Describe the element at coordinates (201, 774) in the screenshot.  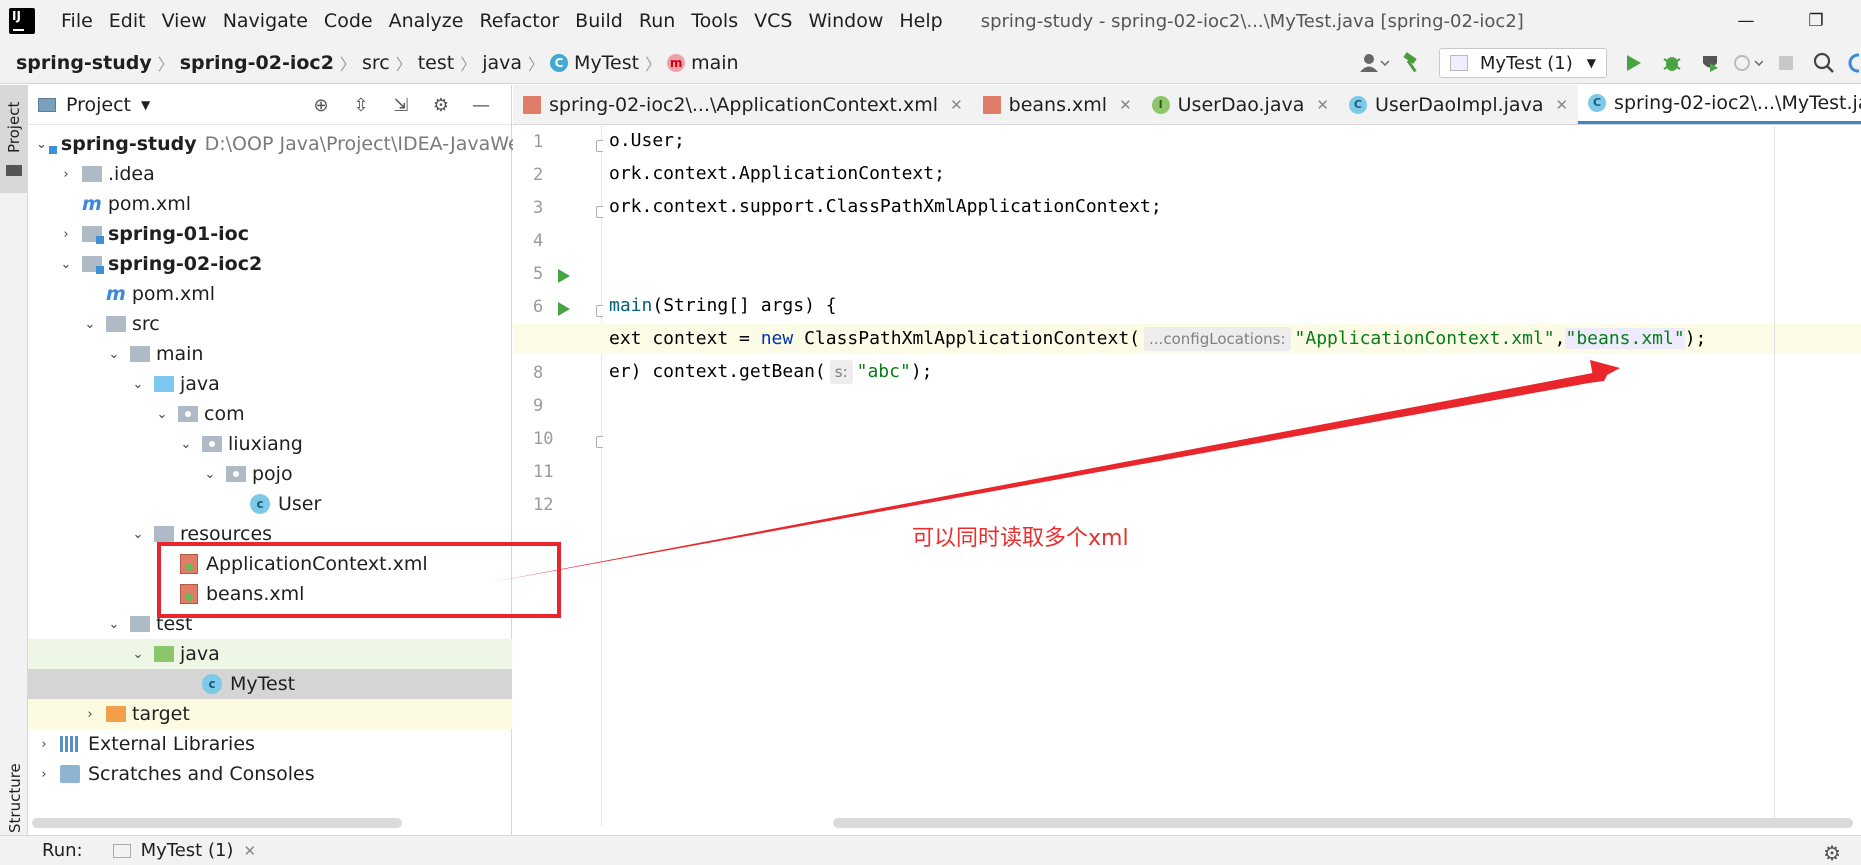
I see `tree-label: Scratches and Consoles` at that location.